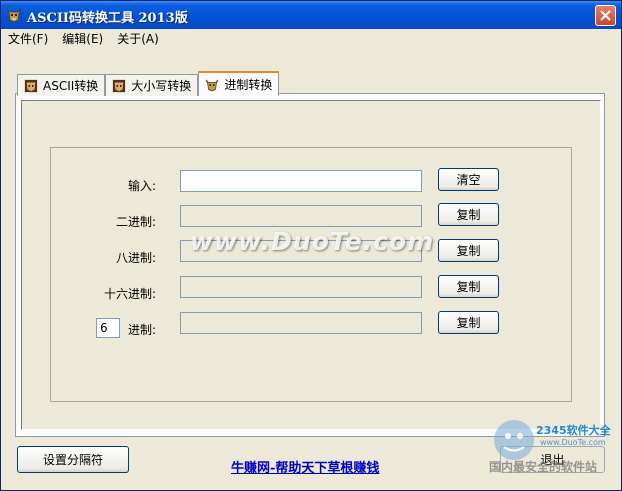  Describe the element at coordinates (28, 39) in the screenshot. I see `menu-file: 文件(F)` at that location.